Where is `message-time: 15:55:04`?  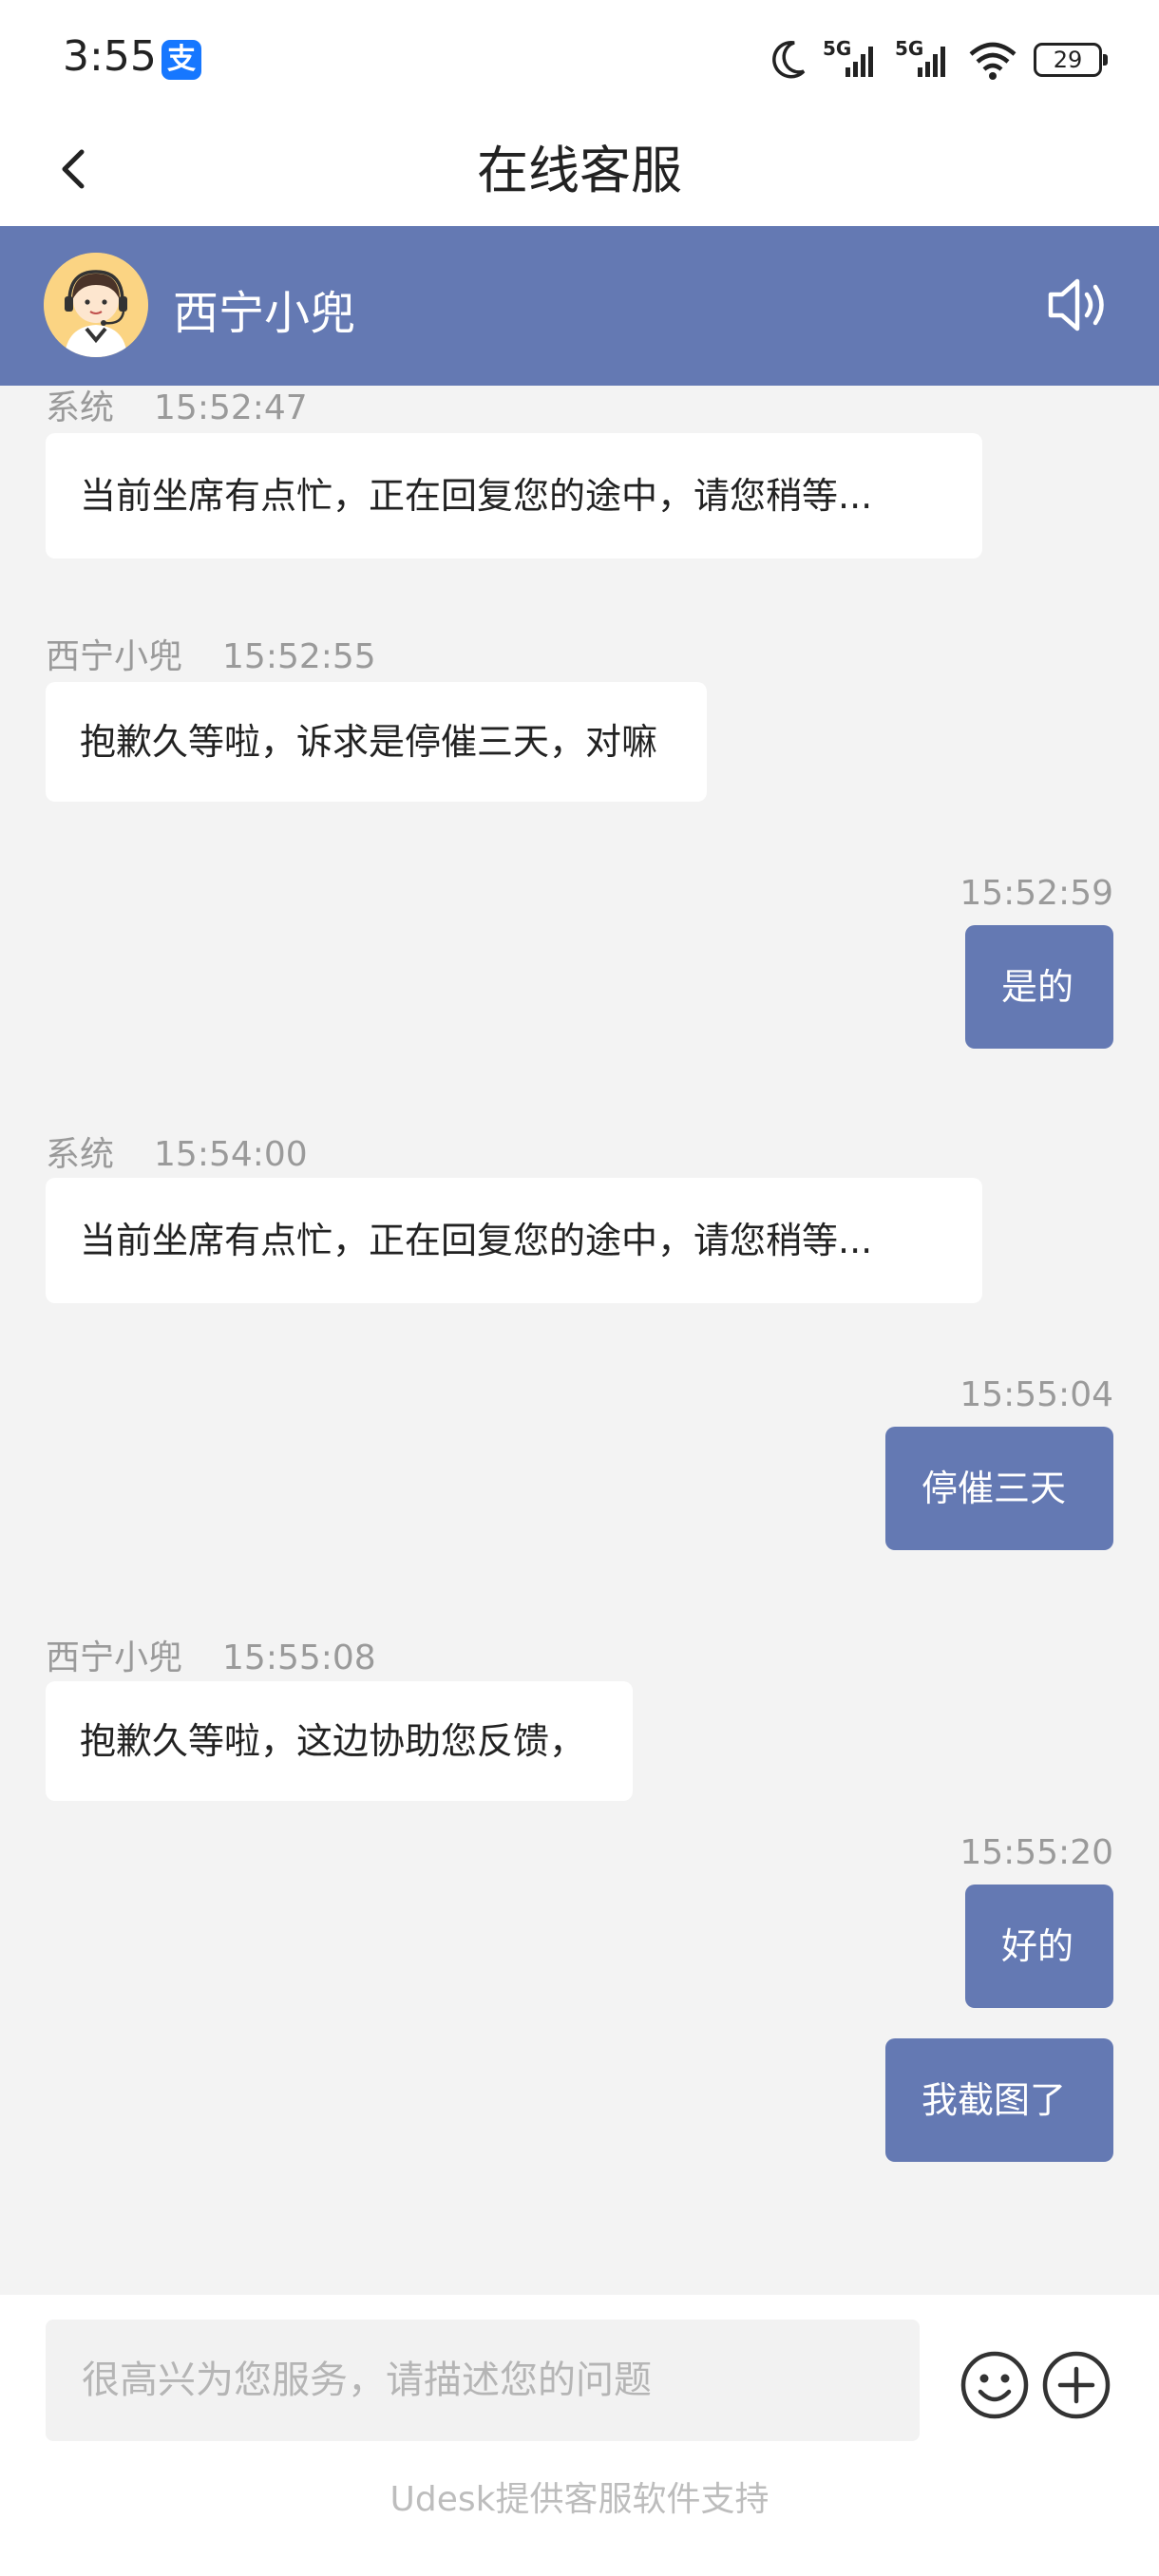 message-time: 15:55:04 is located at coordinates (1036, 1394).